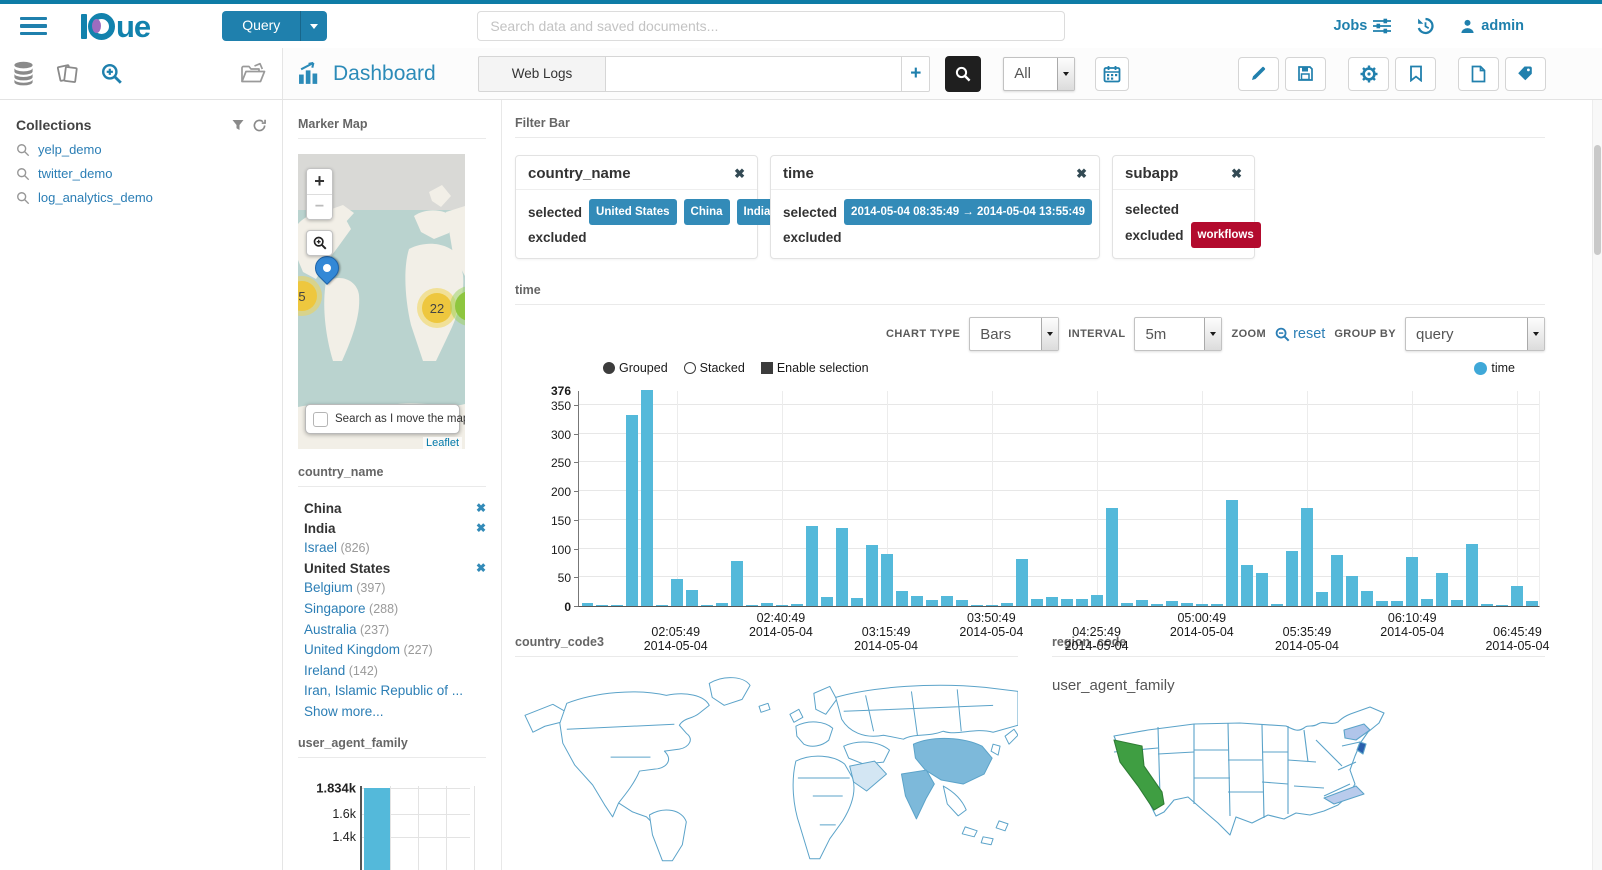 This screenshot has width=1602, height=870. Describe the element at coordinates (352, 649) in the screenshot. I see `facet-label: United Kingdom` at that location.